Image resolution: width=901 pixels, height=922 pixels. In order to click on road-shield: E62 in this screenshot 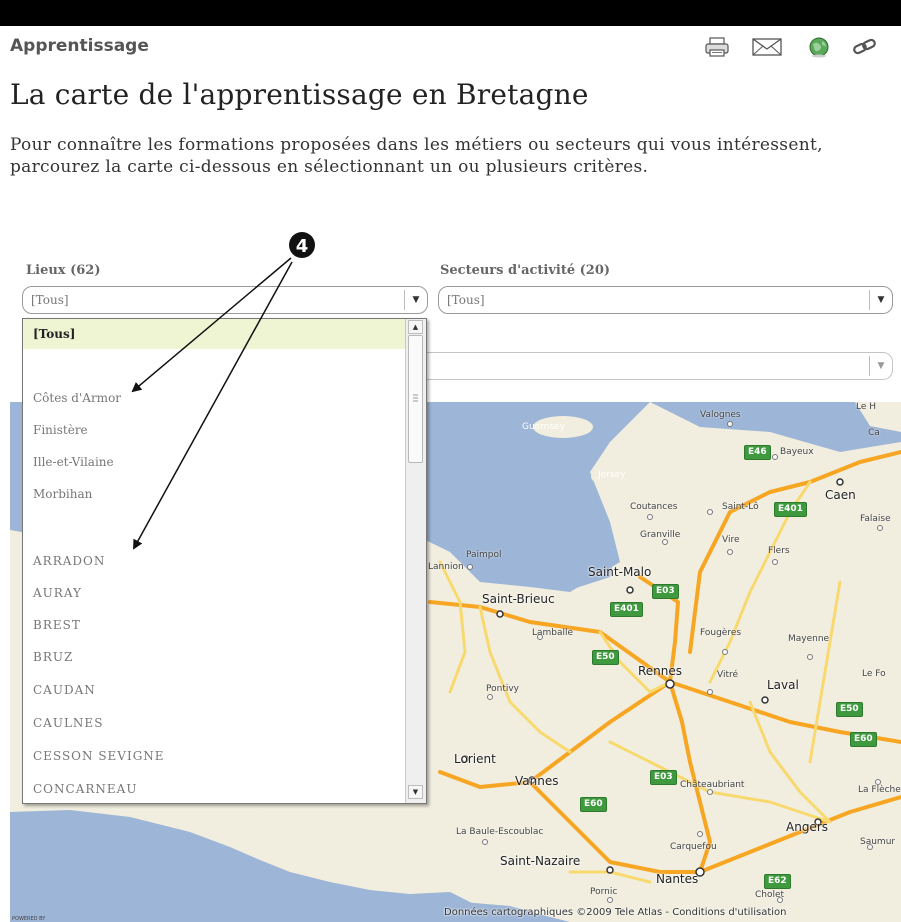, I will do `click(777, 881)`.